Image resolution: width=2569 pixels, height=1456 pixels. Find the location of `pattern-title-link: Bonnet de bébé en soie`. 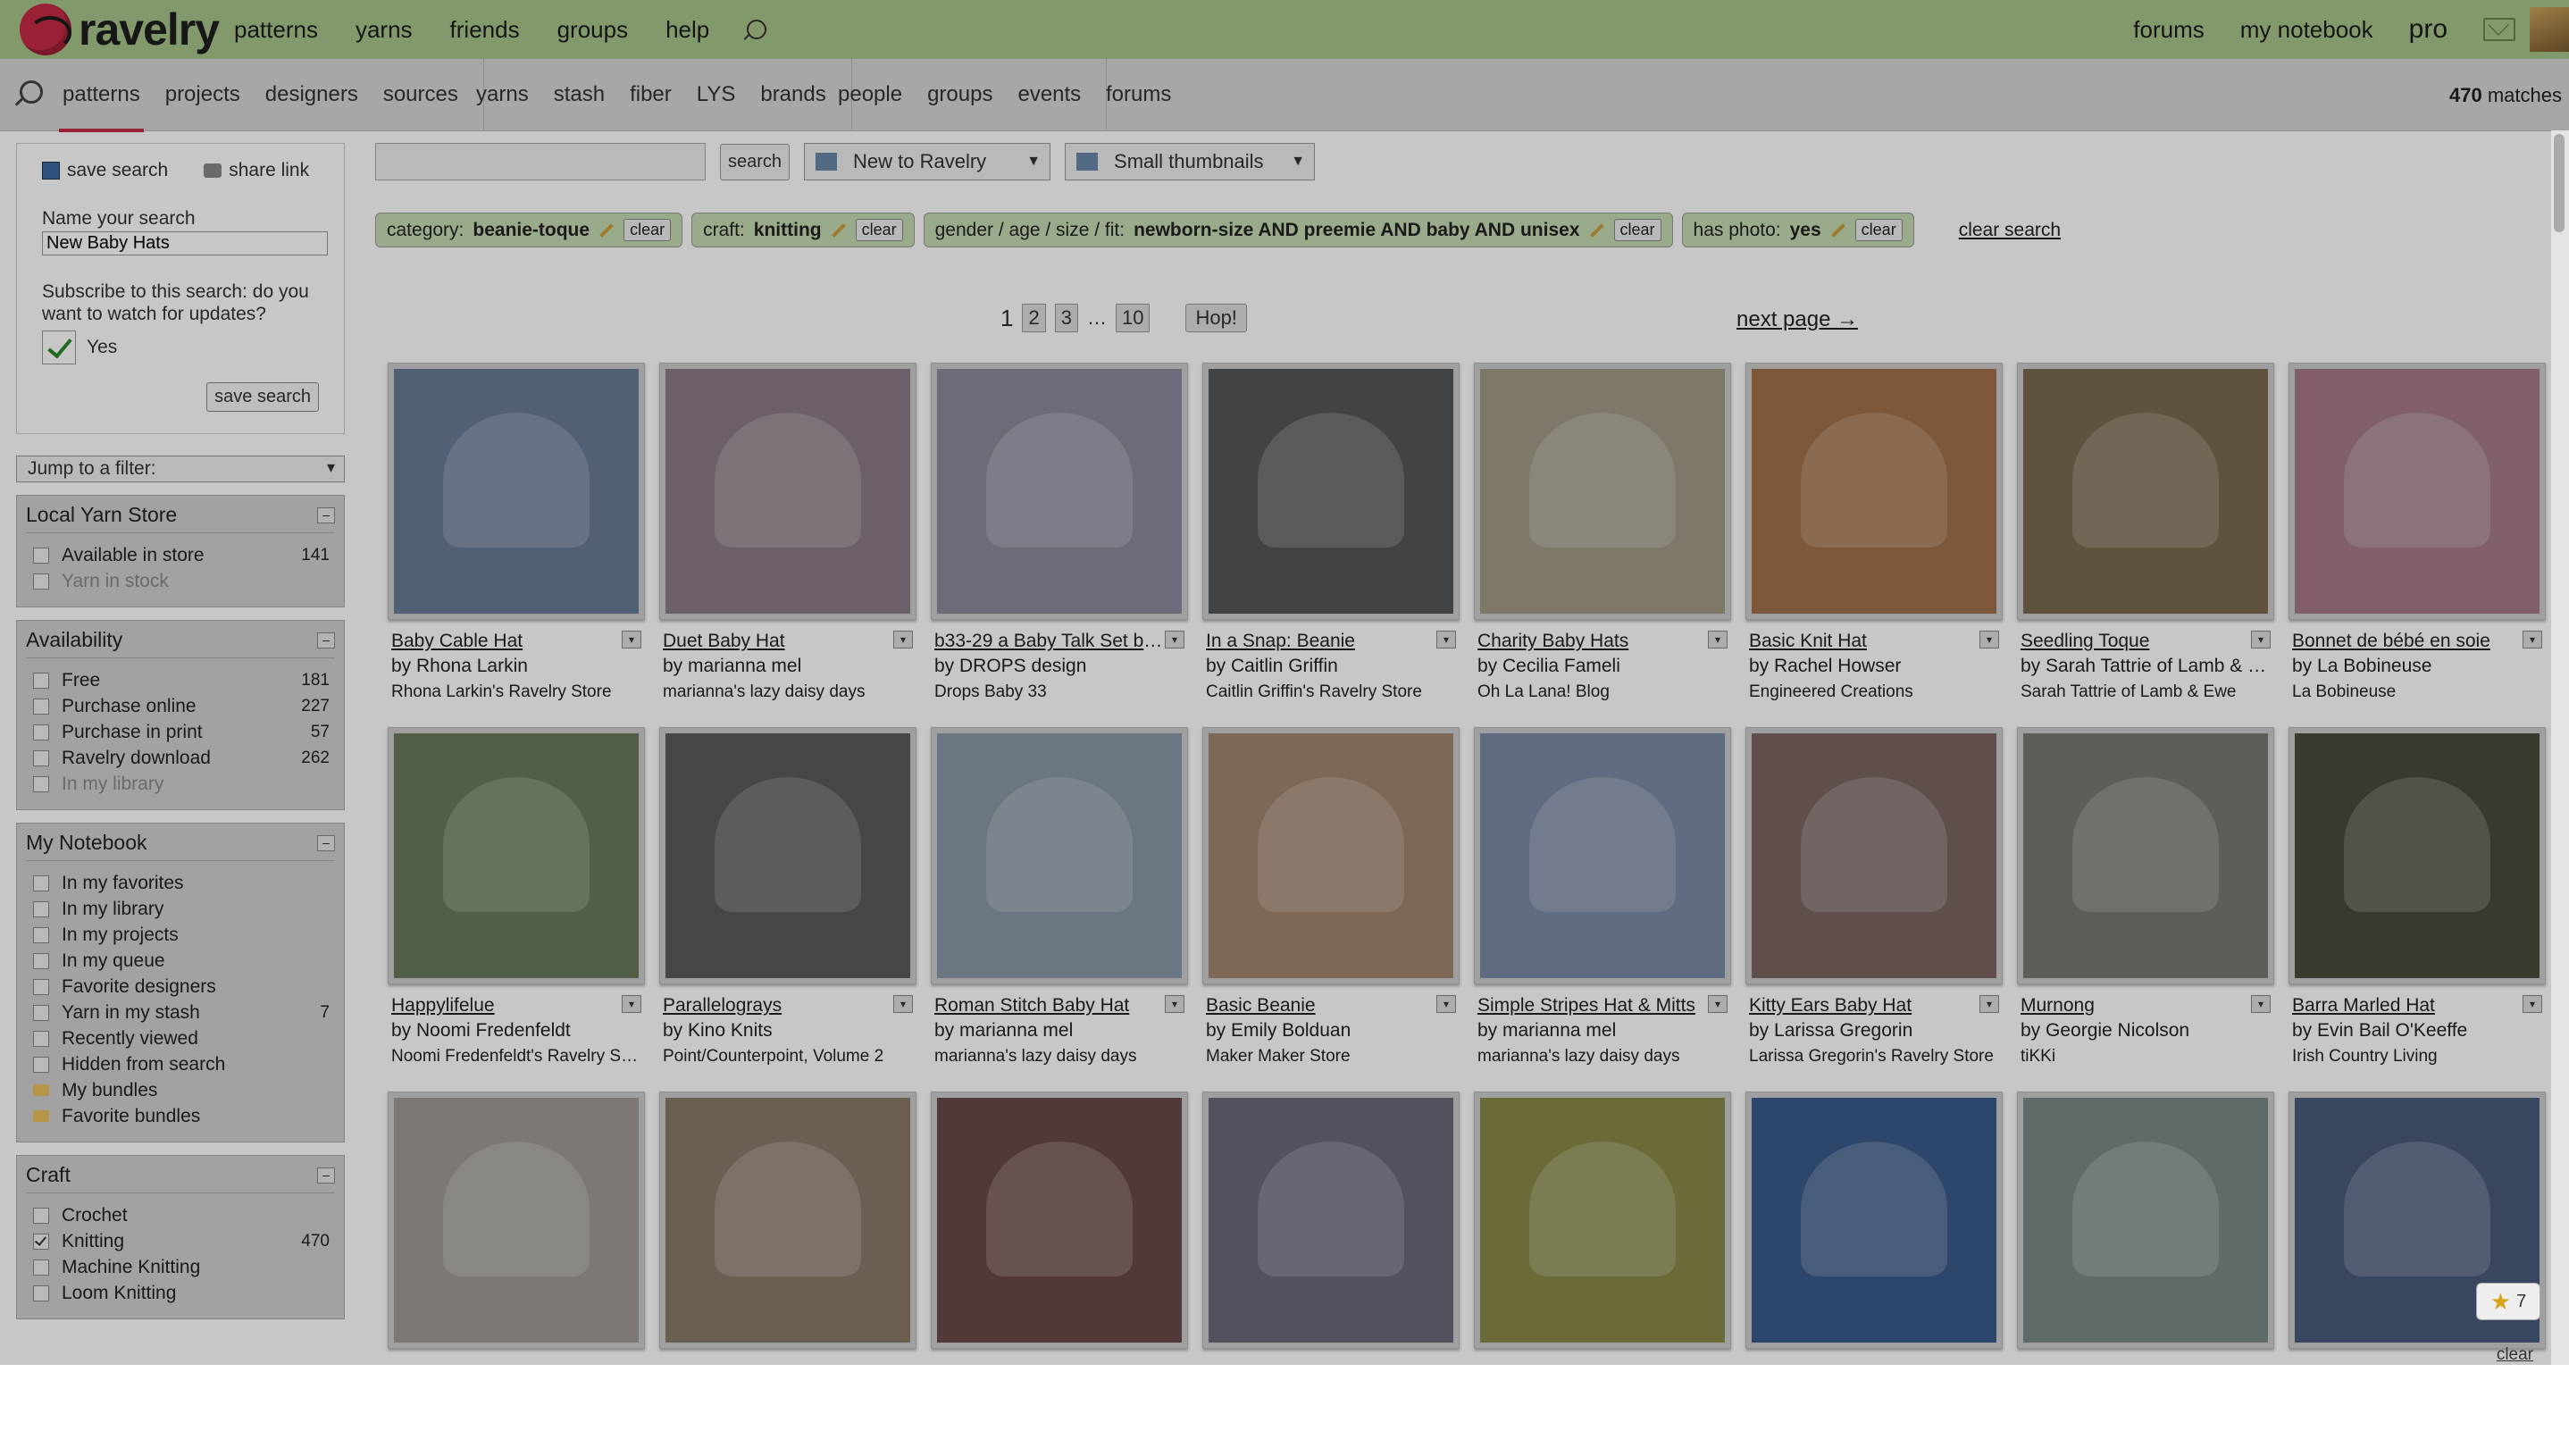

pattern-title-link: Bonnet de bébé en soie is located at coordinates (2406, 641).